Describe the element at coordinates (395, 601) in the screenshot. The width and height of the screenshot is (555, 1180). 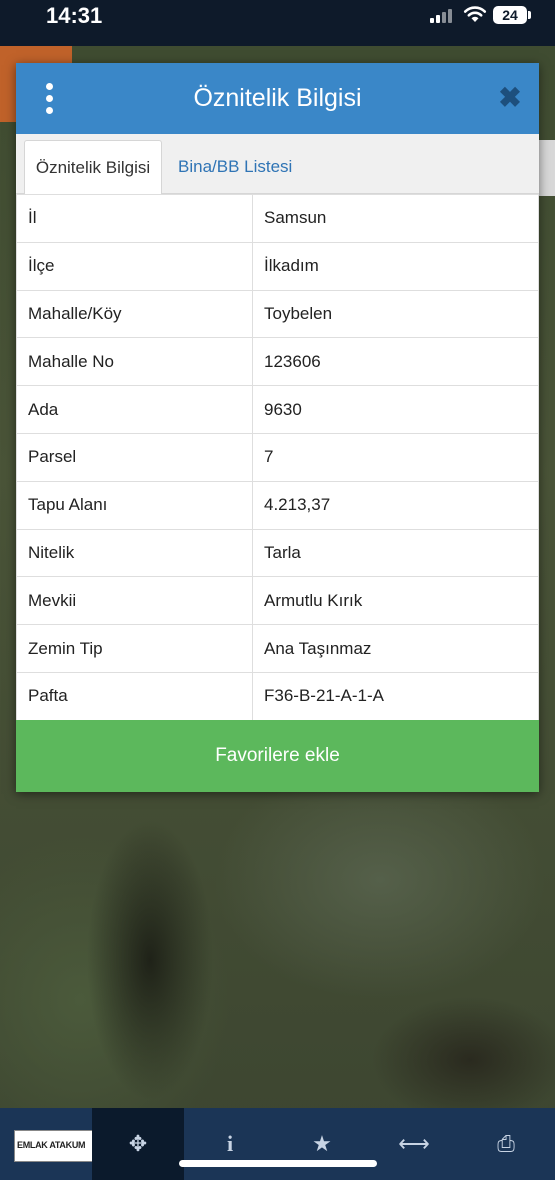
I see `attribute-value: Armutlu Kırık` at that location.